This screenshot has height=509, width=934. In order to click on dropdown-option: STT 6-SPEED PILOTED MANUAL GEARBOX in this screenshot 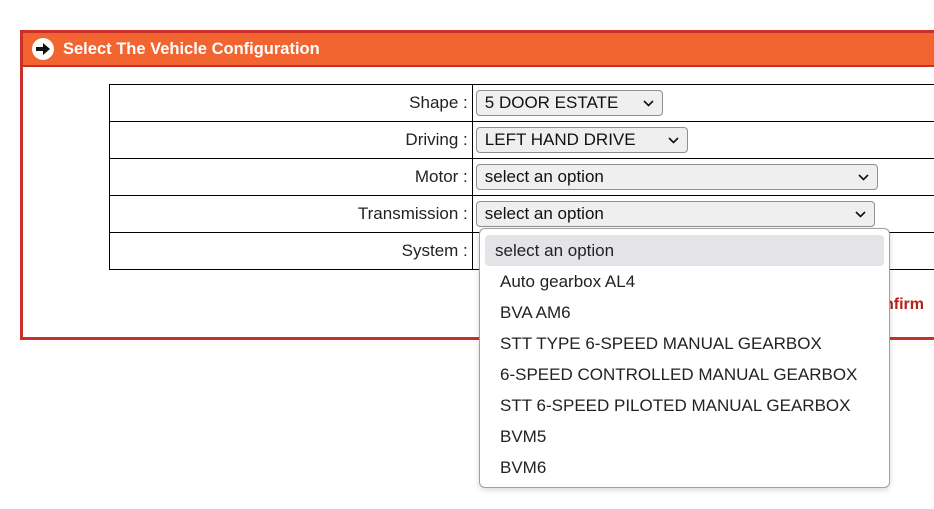, I will do `click(684, 405)`.